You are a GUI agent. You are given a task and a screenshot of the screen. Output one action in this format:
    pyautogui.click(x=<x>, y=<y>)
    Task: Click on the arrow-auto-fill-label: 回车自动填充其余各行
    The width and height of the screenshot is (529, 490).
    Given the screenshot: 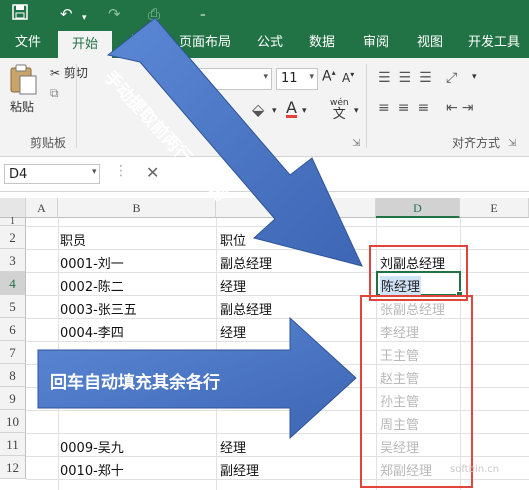 What is the action you would take?
    pyautogui.click(x=135, y=383)
    